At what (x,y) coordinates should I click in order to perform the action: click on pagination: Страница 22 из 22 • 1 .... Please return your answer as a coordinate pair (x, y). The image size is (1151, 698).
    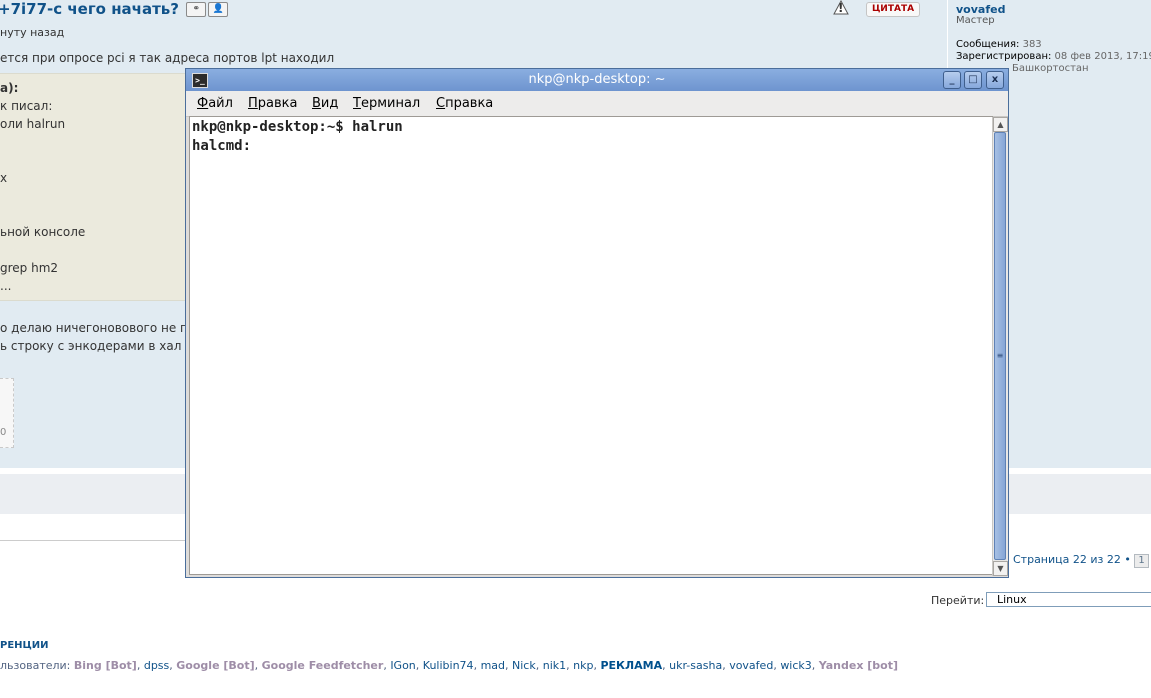
    Looking at the image, I should click on (1082, 560).